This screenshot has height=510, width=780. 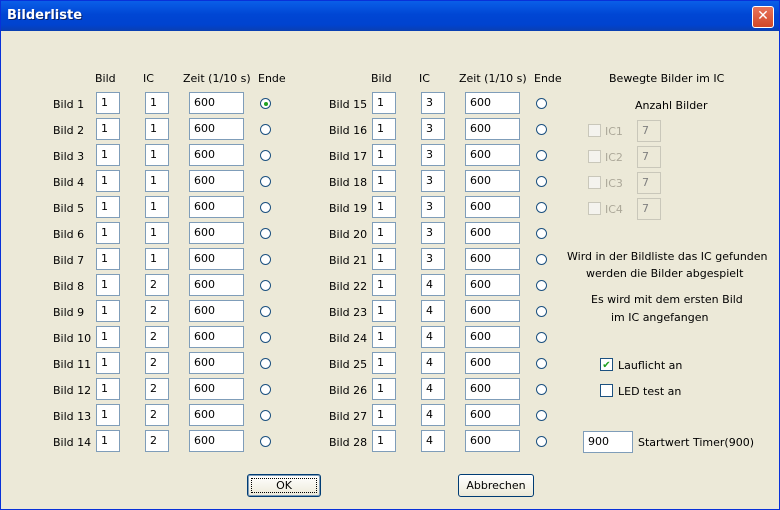 I want to click on cancel-button: Abbrechen, so click(x=496, y=485).